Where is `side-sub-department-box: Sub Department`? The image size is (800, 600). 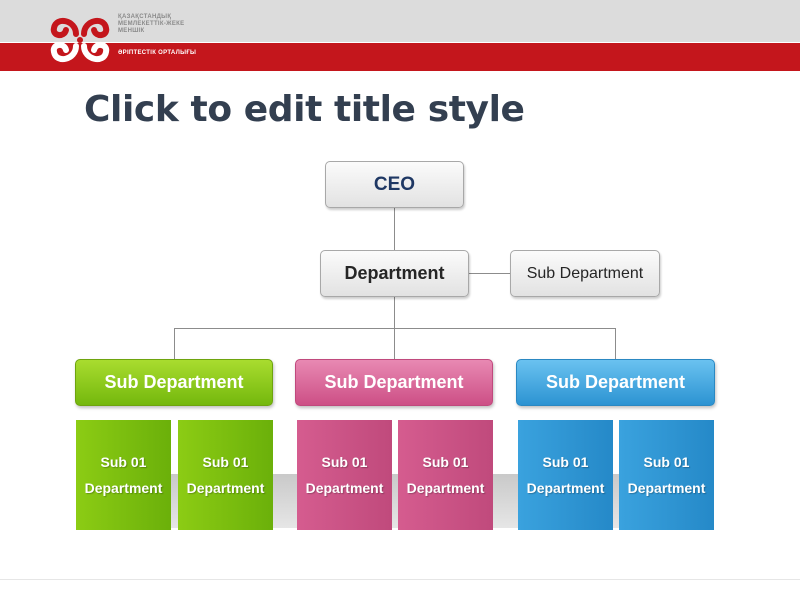 side-sub-department-box: Sub Department is located at coordinates (585, 273).